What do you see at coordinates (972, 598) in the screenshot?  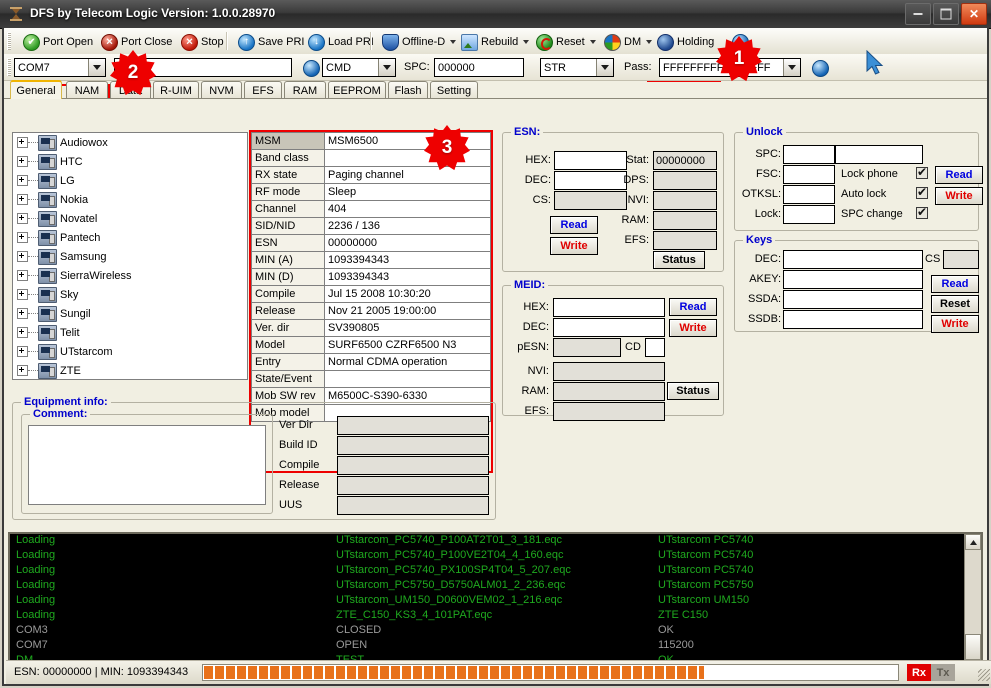 I see `log-vertical-scrollbar` at bounding box center [972, 598].